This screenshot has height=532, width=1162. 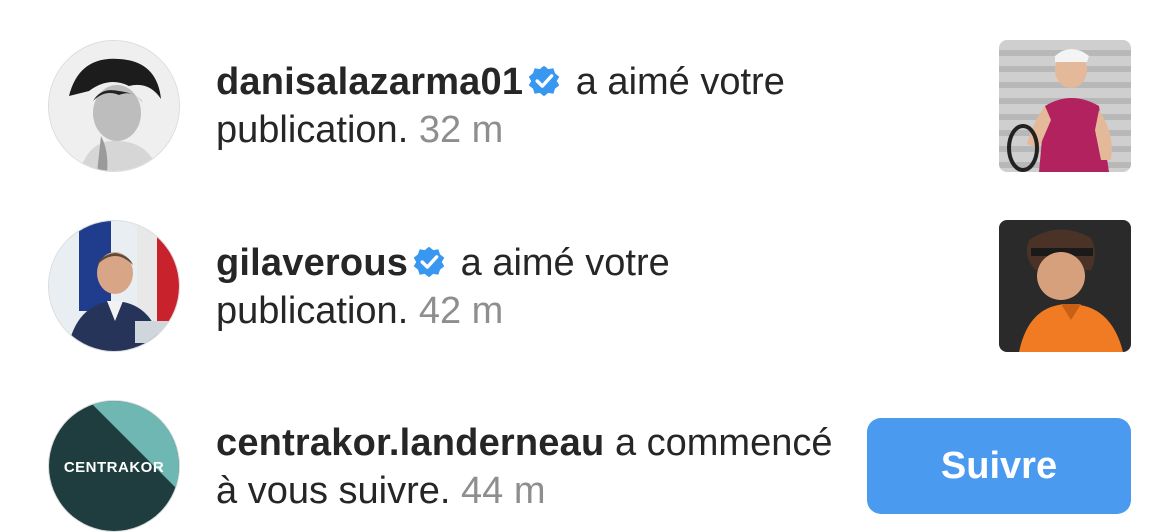 What do you see at coordinates (999, 466) in the screenshot?
I see `follow-button: Suivre` at bounding box center [999, 466].